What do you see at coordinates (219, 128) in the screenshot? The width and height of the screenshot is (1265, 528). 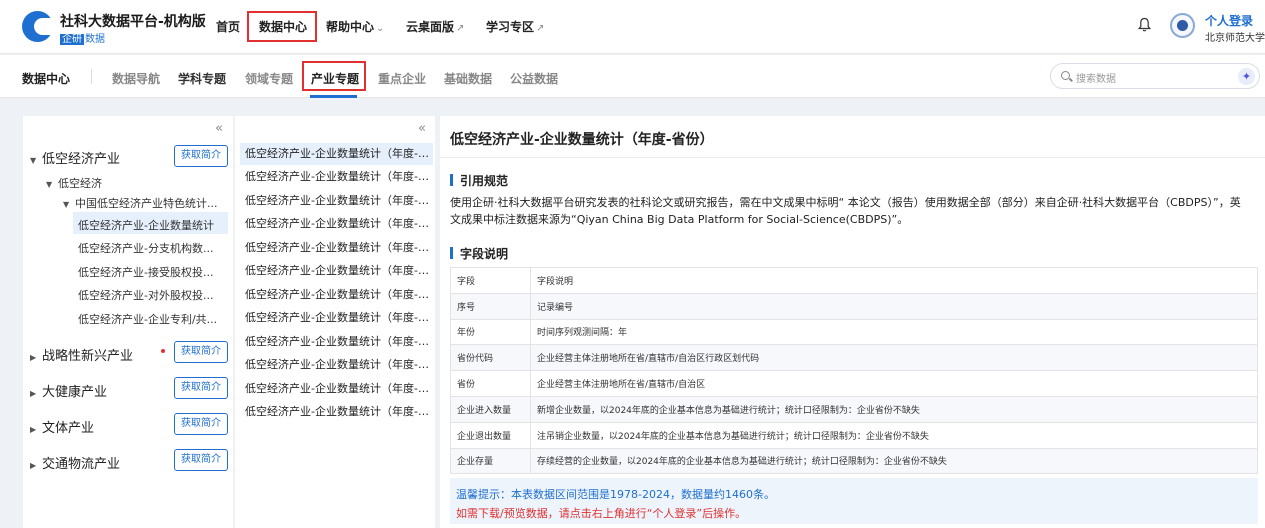 I see `collapse-left-icon: «` at bounding box center [219, 128].